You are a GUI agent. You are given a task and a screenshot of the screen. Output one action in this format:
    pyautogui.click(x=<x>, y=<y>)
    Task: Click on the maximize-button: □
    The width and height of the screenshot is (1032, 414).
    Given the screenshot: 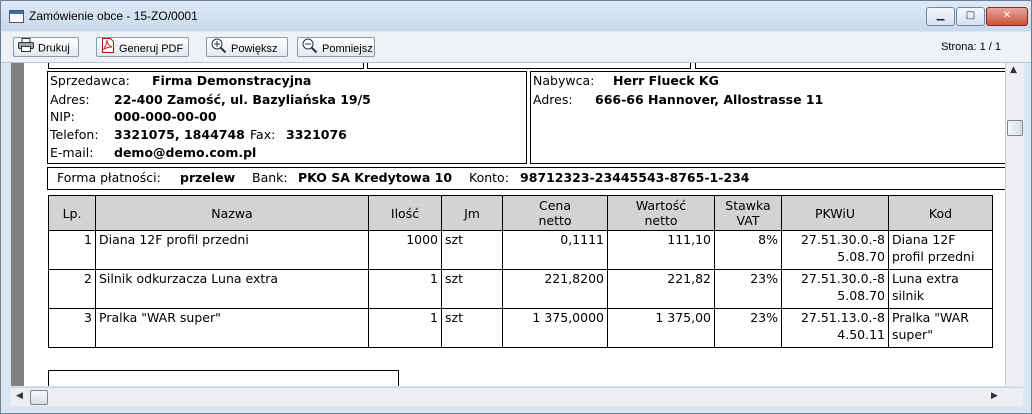 What is the action you would take?
    pyautogui.click(x=970, y=16)
    